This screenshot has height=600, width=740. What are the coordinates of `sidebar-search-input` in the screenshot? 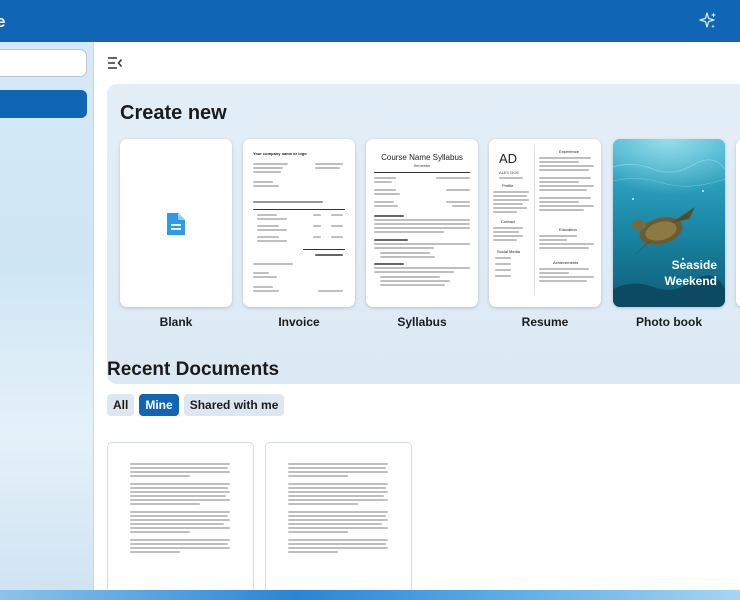 It's located at (43, 63).